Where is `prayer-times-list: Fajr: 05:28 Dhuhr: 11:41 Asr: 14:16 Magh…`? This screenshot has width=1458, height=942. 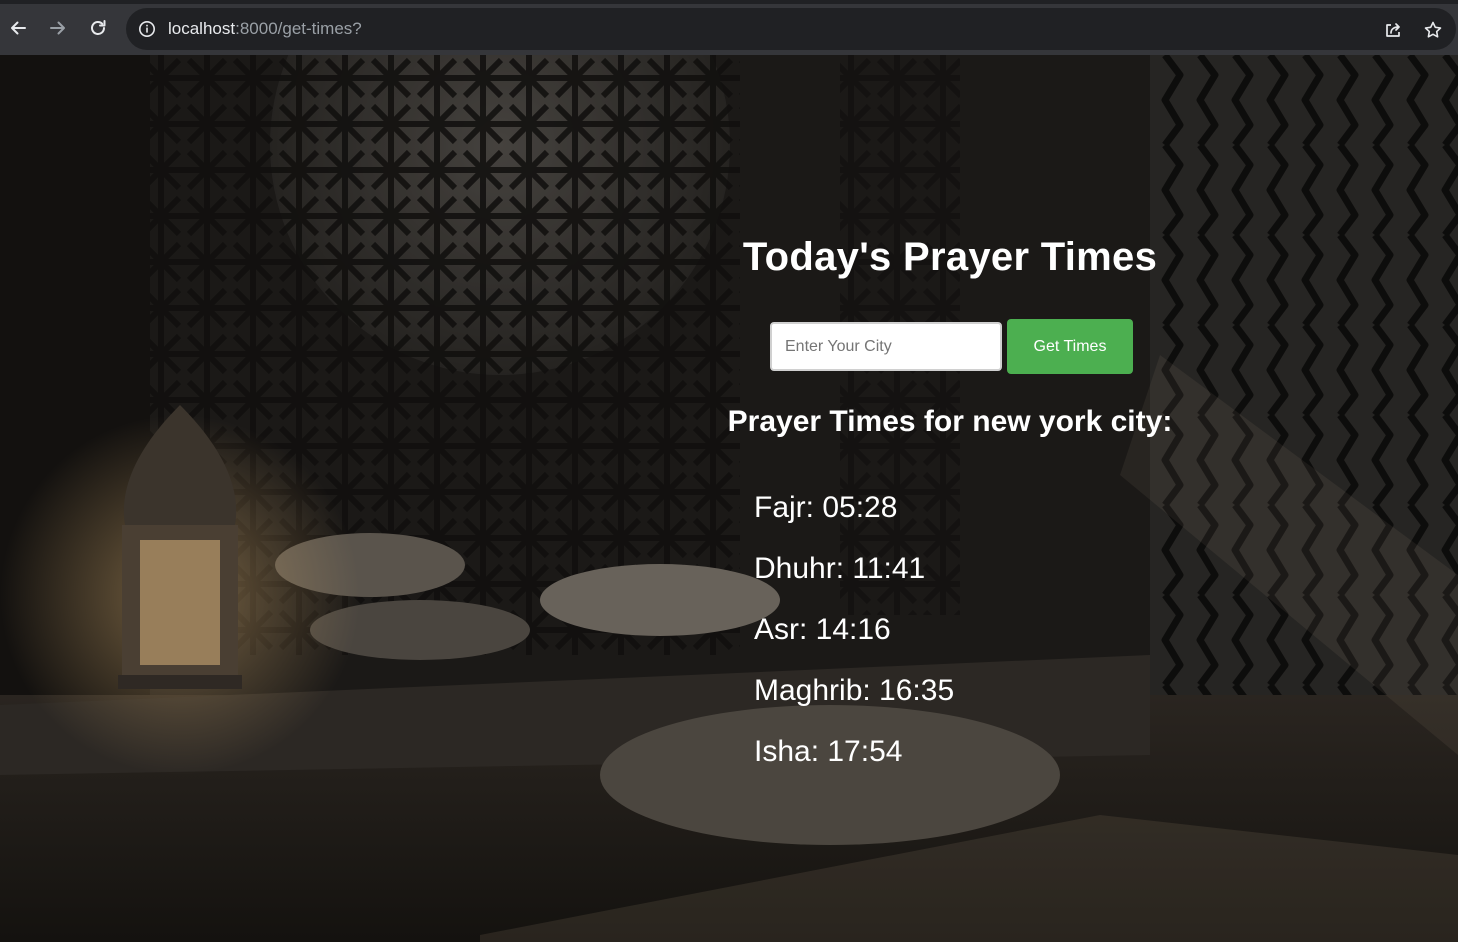 prayer-times-list: Fajr: 05:28 Dhuhr: 11:41 Asr: 14:16 Magh… is located at coordinates (854, 642).